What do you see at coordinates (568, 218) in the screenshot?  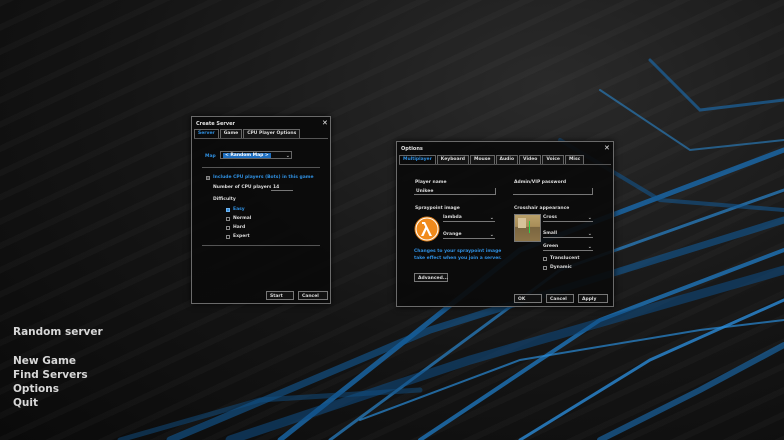 I see `crosshair-type-select: Cross ⌄` at bounding box center [568, 218].